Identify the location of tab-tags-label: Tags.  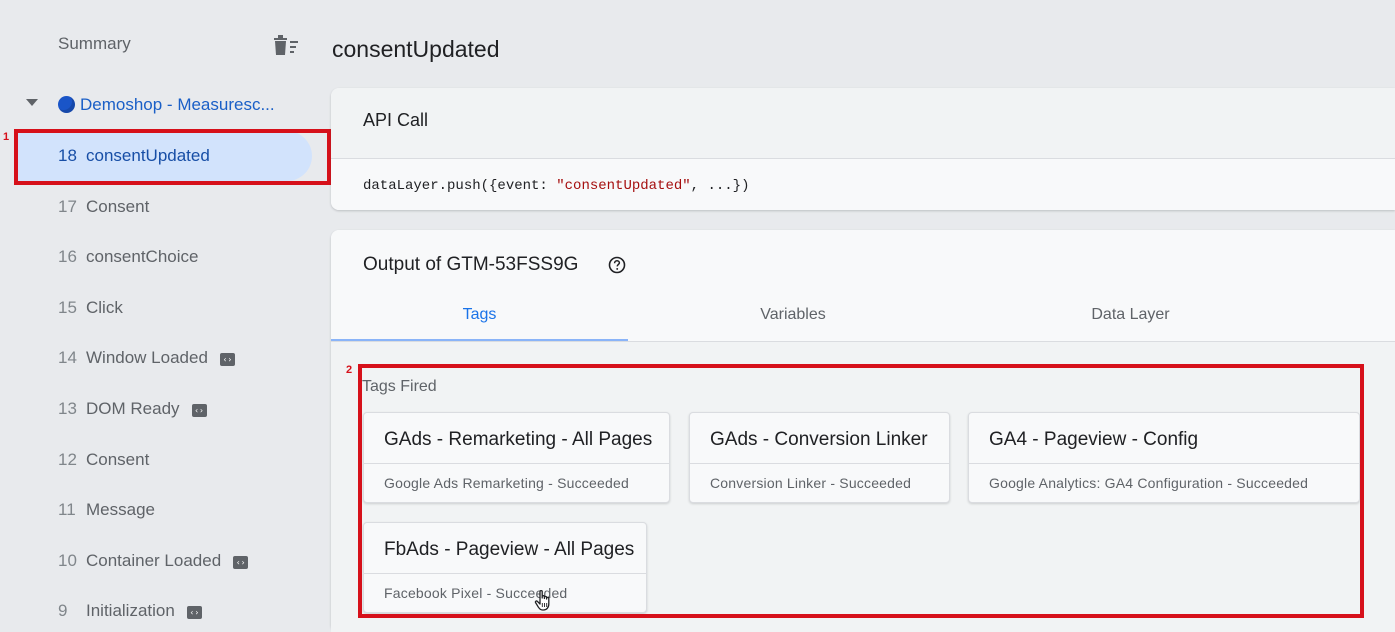
(479, 314).